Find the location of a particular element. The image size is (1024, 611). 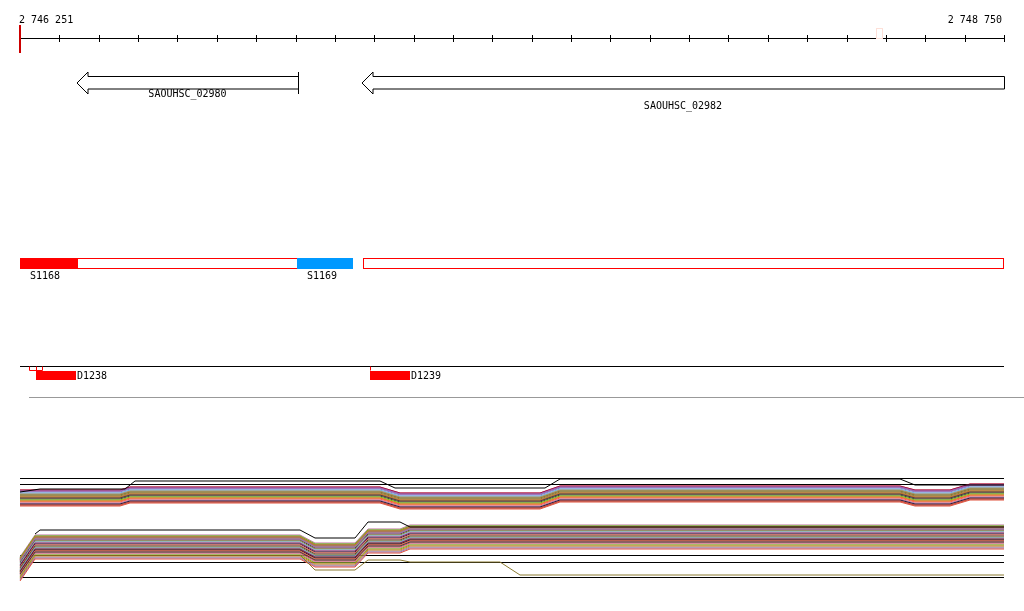

feature-mark is located at coordinates (36, 368).